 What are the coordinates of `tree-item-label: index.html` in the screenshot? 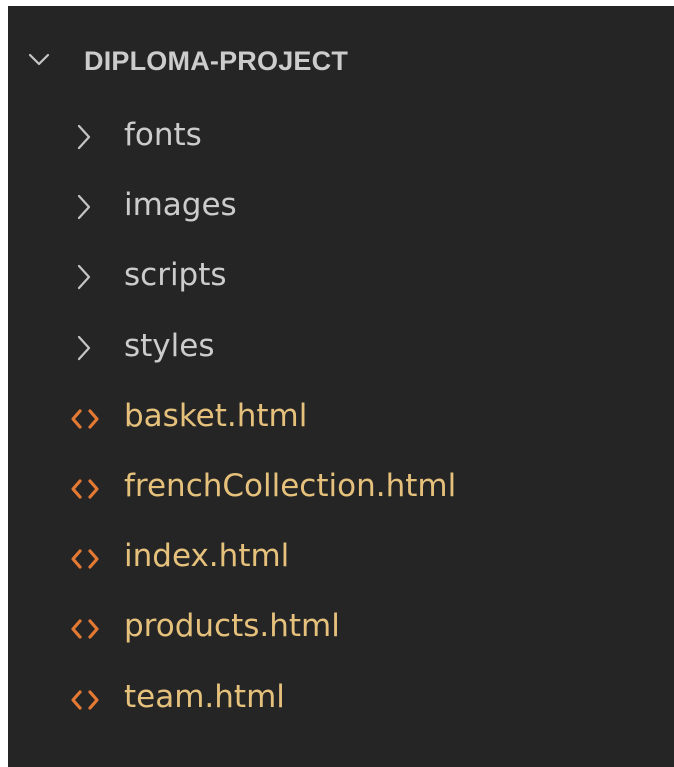 It's located at (207, 556).